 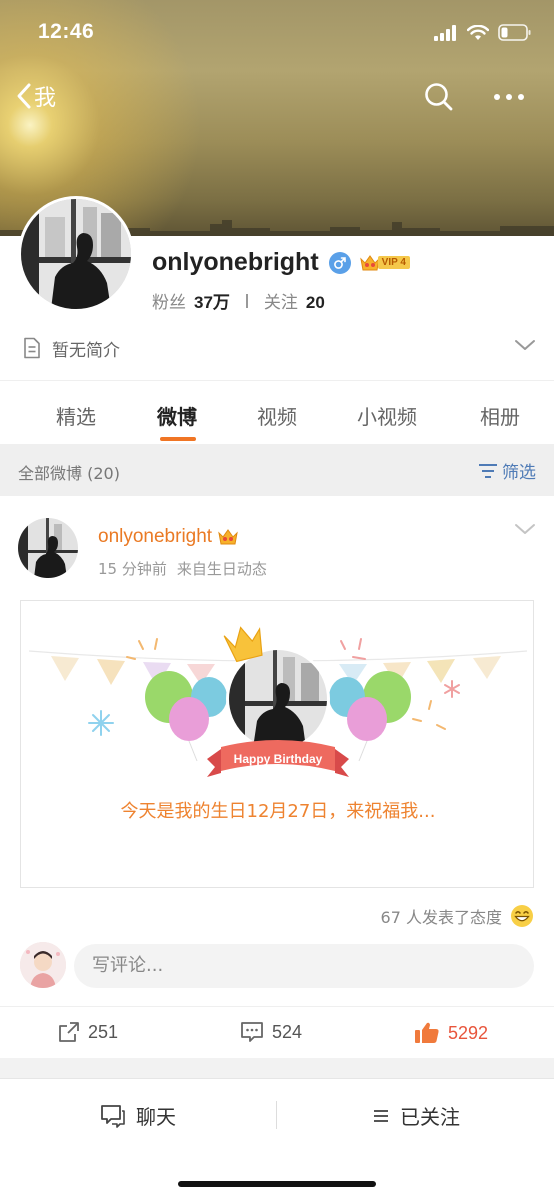 I want to click on repost-count: 251, so click(x=103, y=1031).